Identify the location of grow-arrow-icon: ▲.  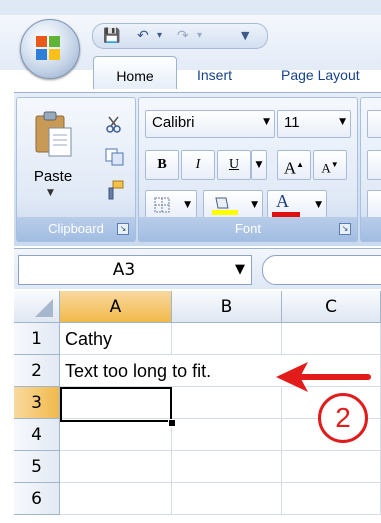
(300, 164).